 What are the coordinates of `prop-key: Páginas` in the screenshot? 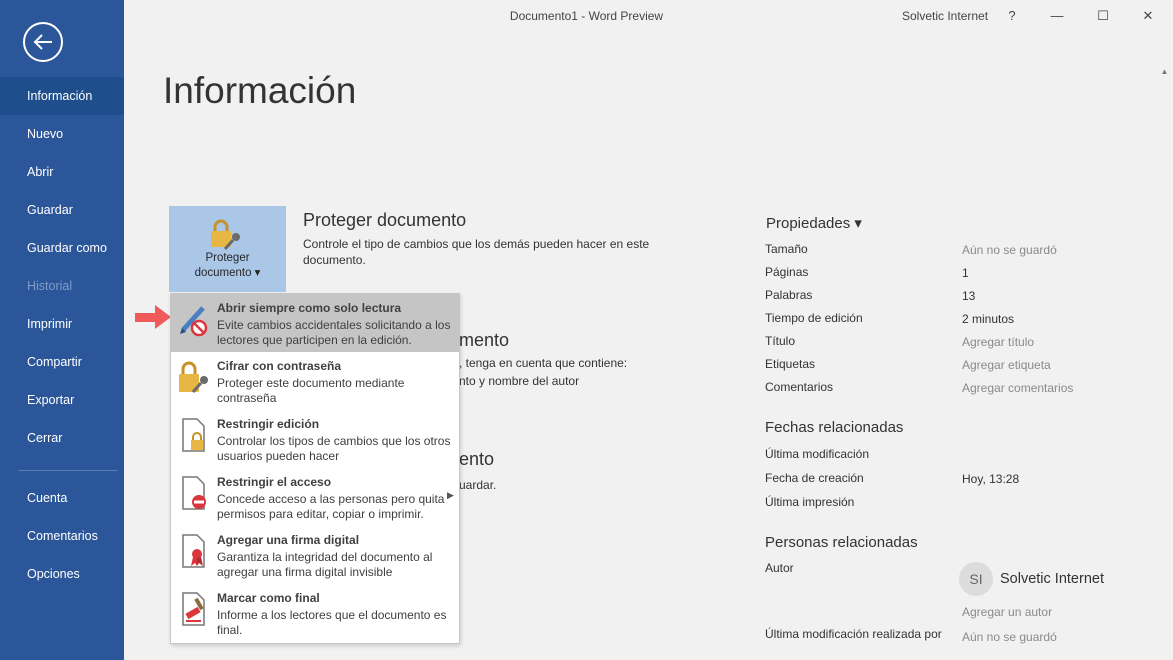 It's located at (787, 272).